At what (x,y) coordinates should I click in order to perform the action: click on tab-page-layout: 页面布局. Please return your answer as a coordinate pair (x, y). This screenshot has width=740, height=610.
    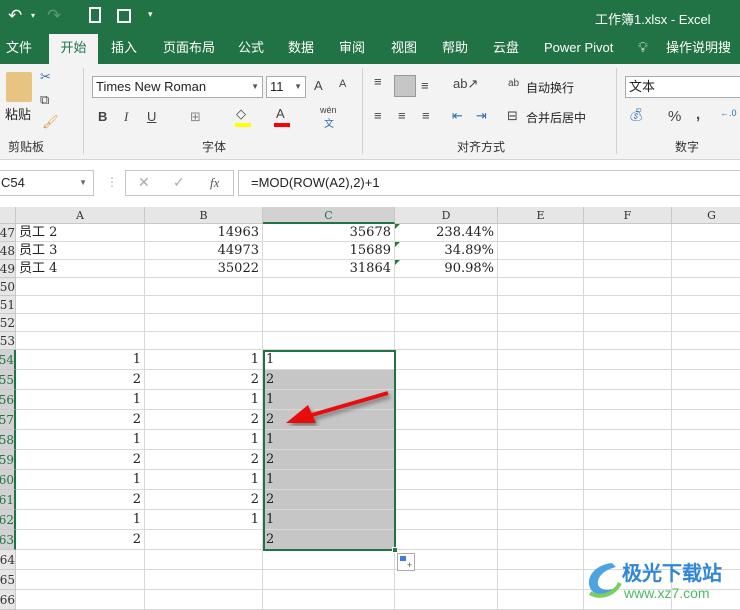
    Looking at the image, I should click on (189, 49).